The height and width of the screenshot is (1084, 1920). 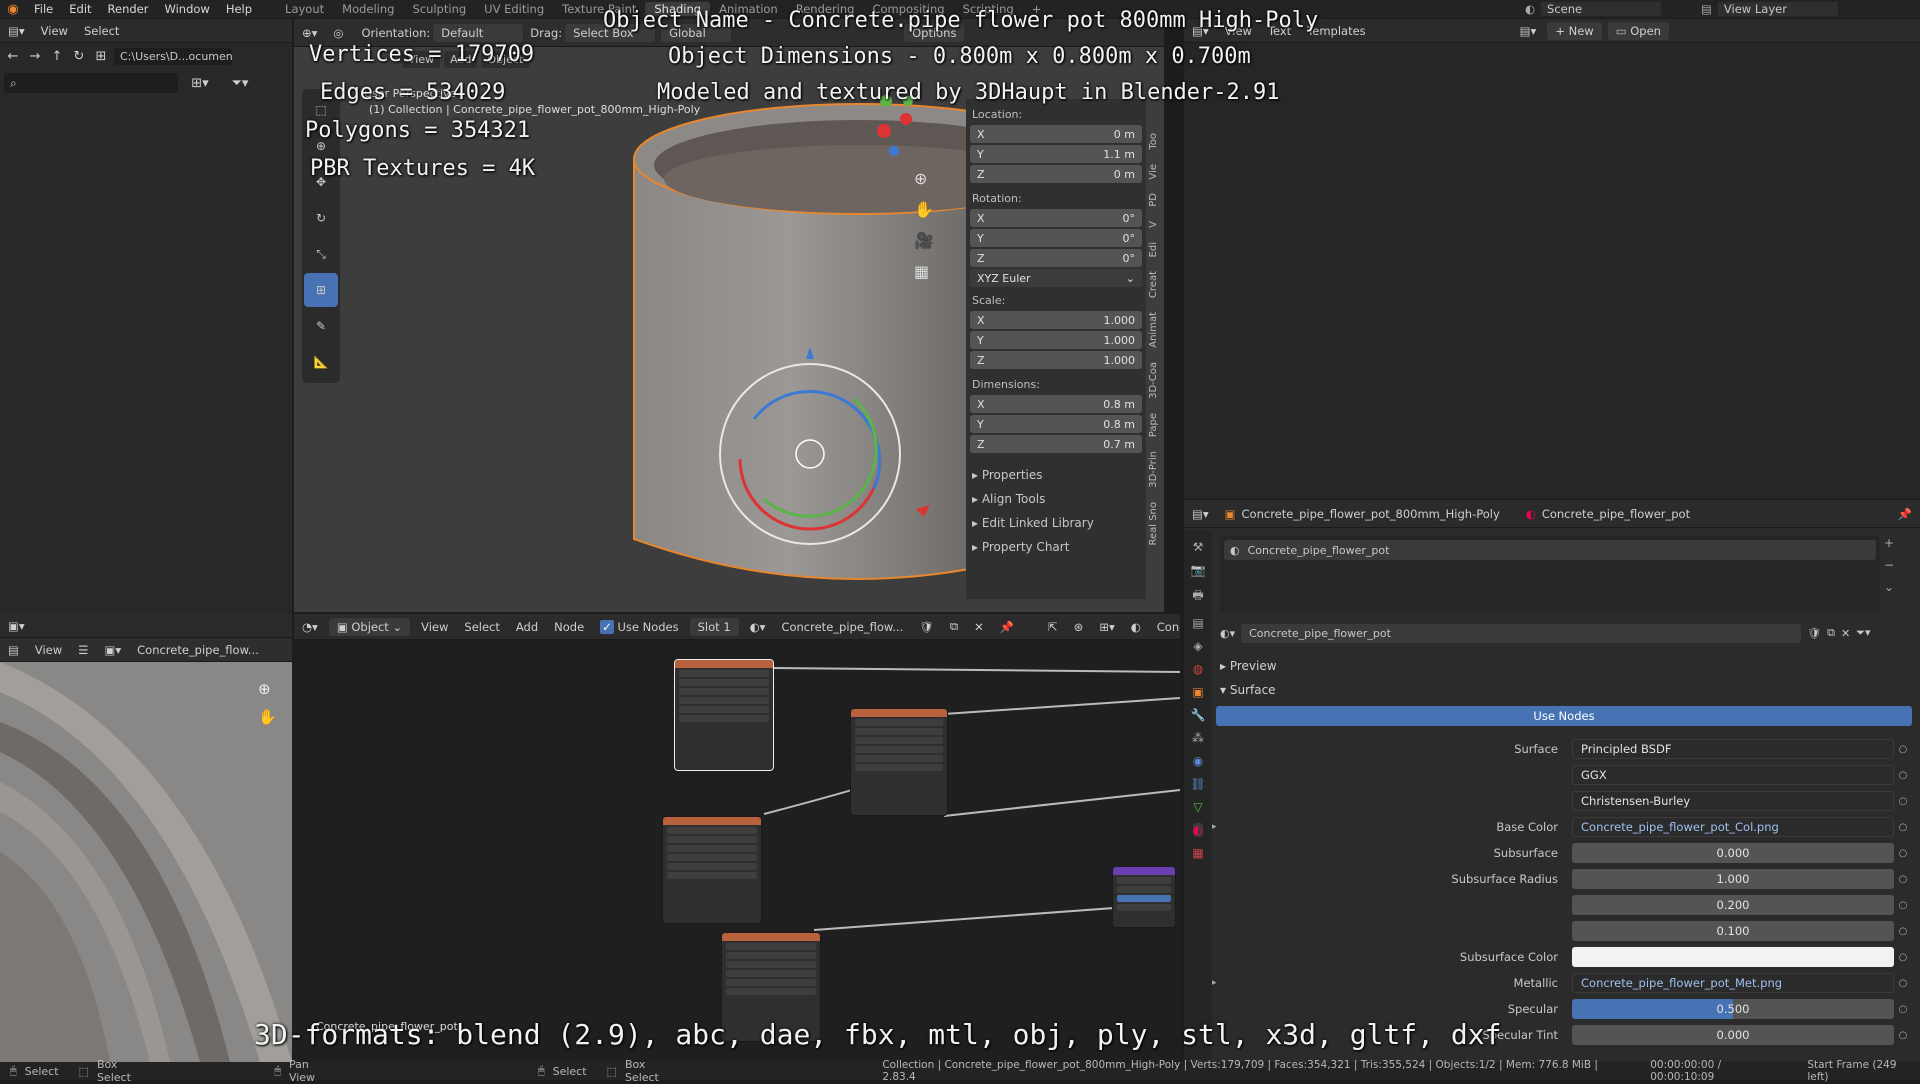 What do you see at coordinates (1198, 547) in the screenshot?
I see `tool-tab-icon: ⚒` at bounding box center [1198, 547].